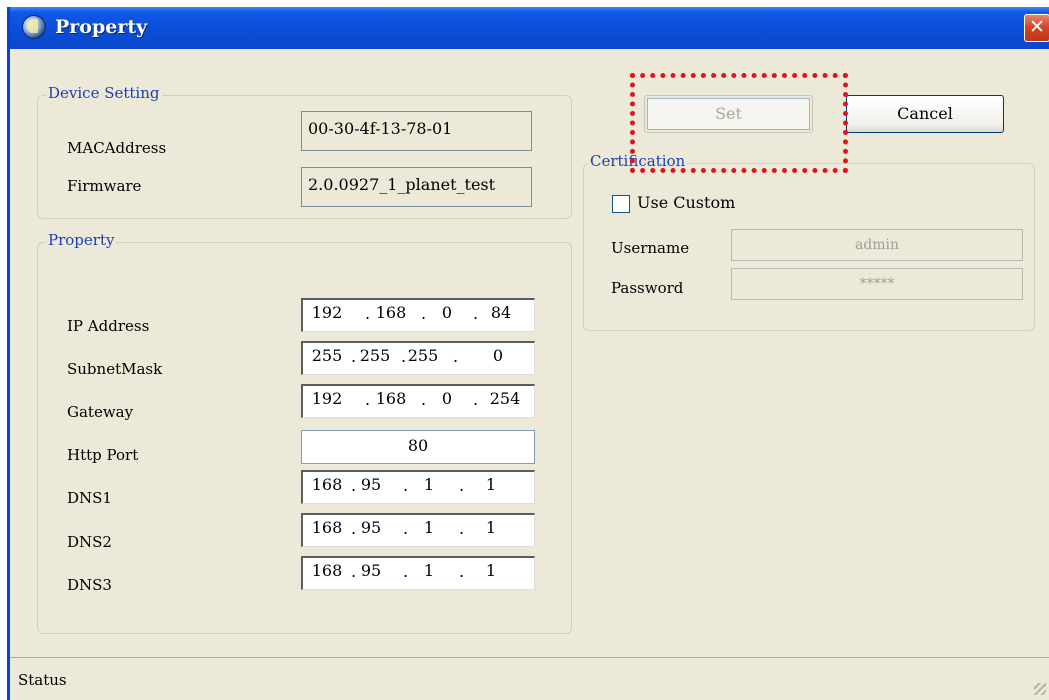  What do you see at coordinates (491, 570) in the screenshot?
I see `dns3-octet-4: 1` at bounding box center [491, 570].